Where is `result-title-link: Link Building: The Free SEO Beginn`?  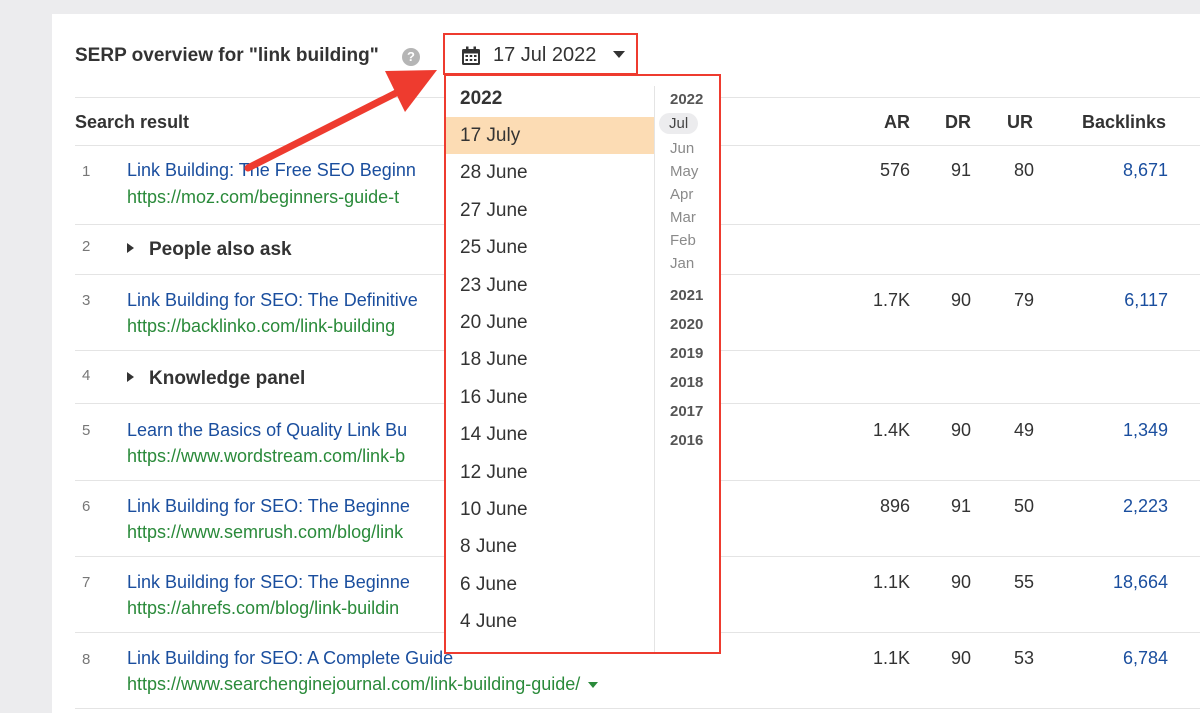 result-title-link: Link Building: The Free SEO Beginn is located at coordinates (271, 170).